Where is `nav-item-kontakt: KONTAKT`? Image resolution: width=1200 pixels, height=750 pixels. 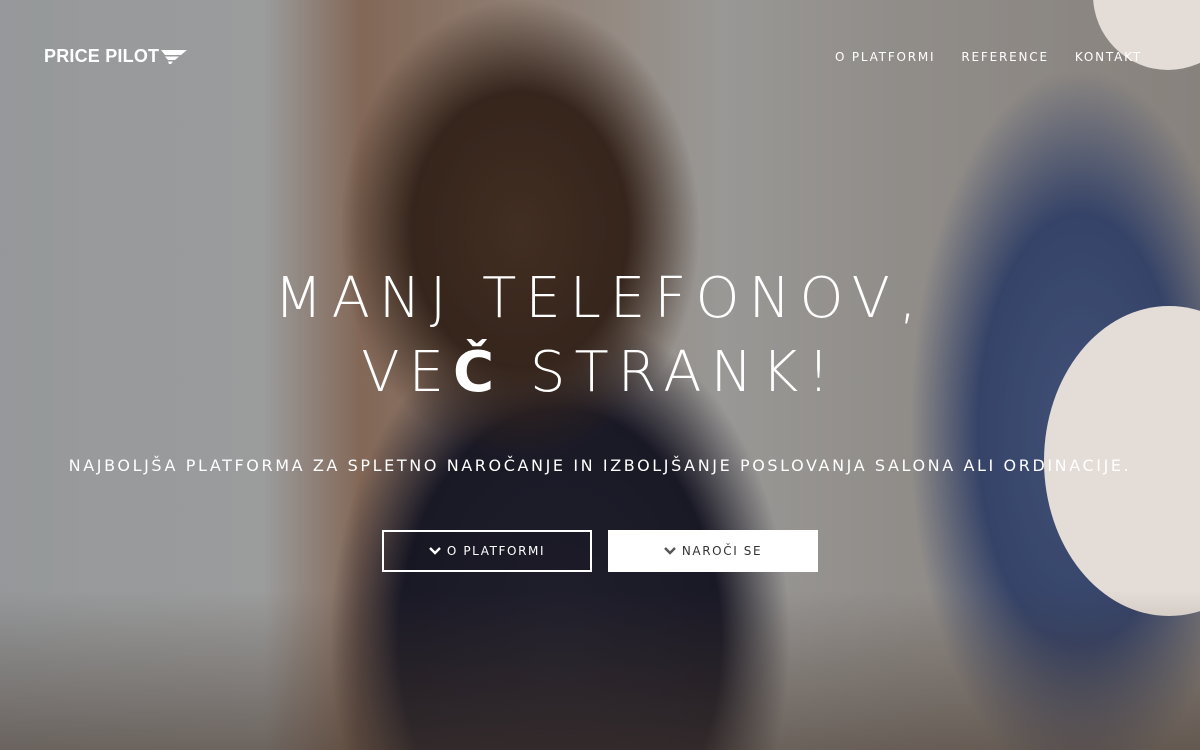
nav-item-kontakt: KONTAKT is located at coordinates (1108, 57).